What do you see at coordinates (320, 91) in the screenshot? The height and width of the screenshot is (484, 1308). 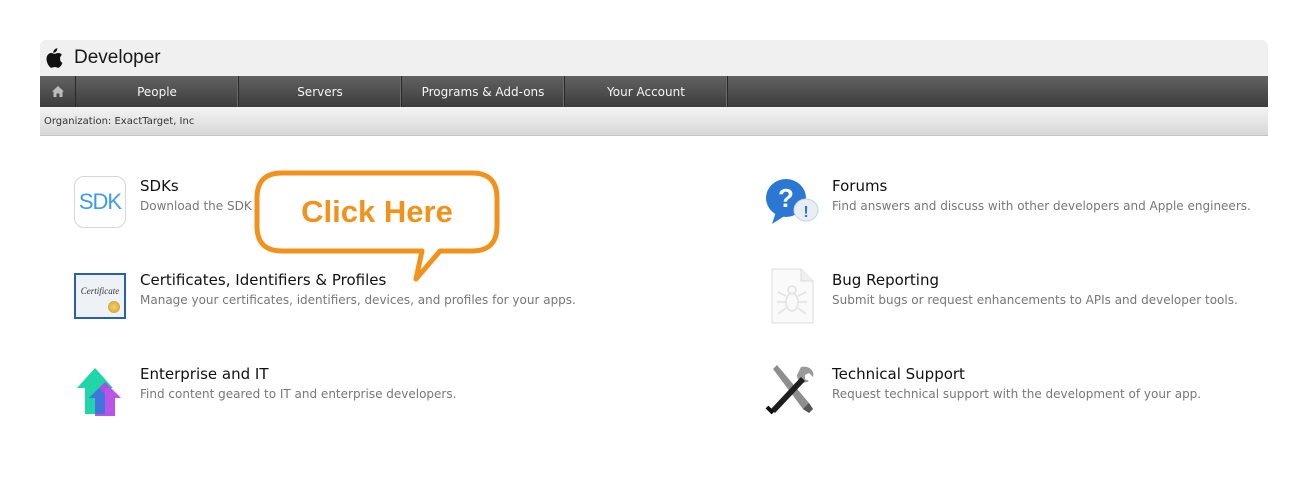 I see `nav-servers: Servers` at bounding box center [320, 91].